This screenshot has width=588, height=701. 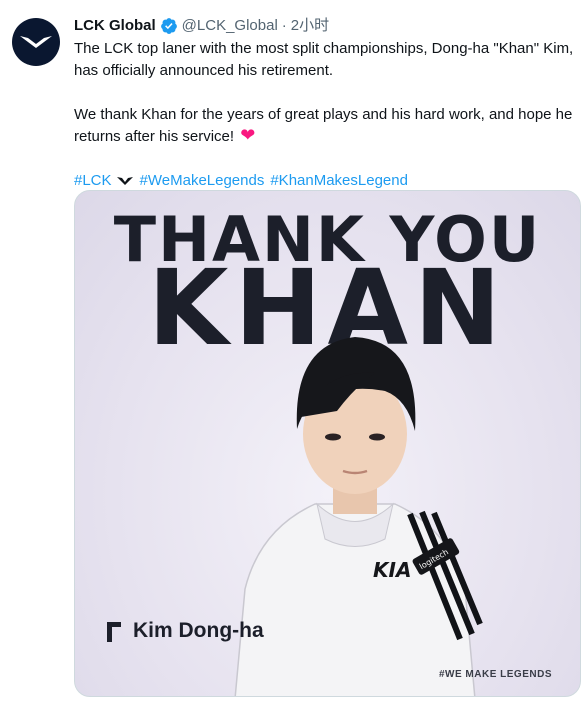 I want to click on player-name: Kim Dong-ha, so click(x=198, y=630).